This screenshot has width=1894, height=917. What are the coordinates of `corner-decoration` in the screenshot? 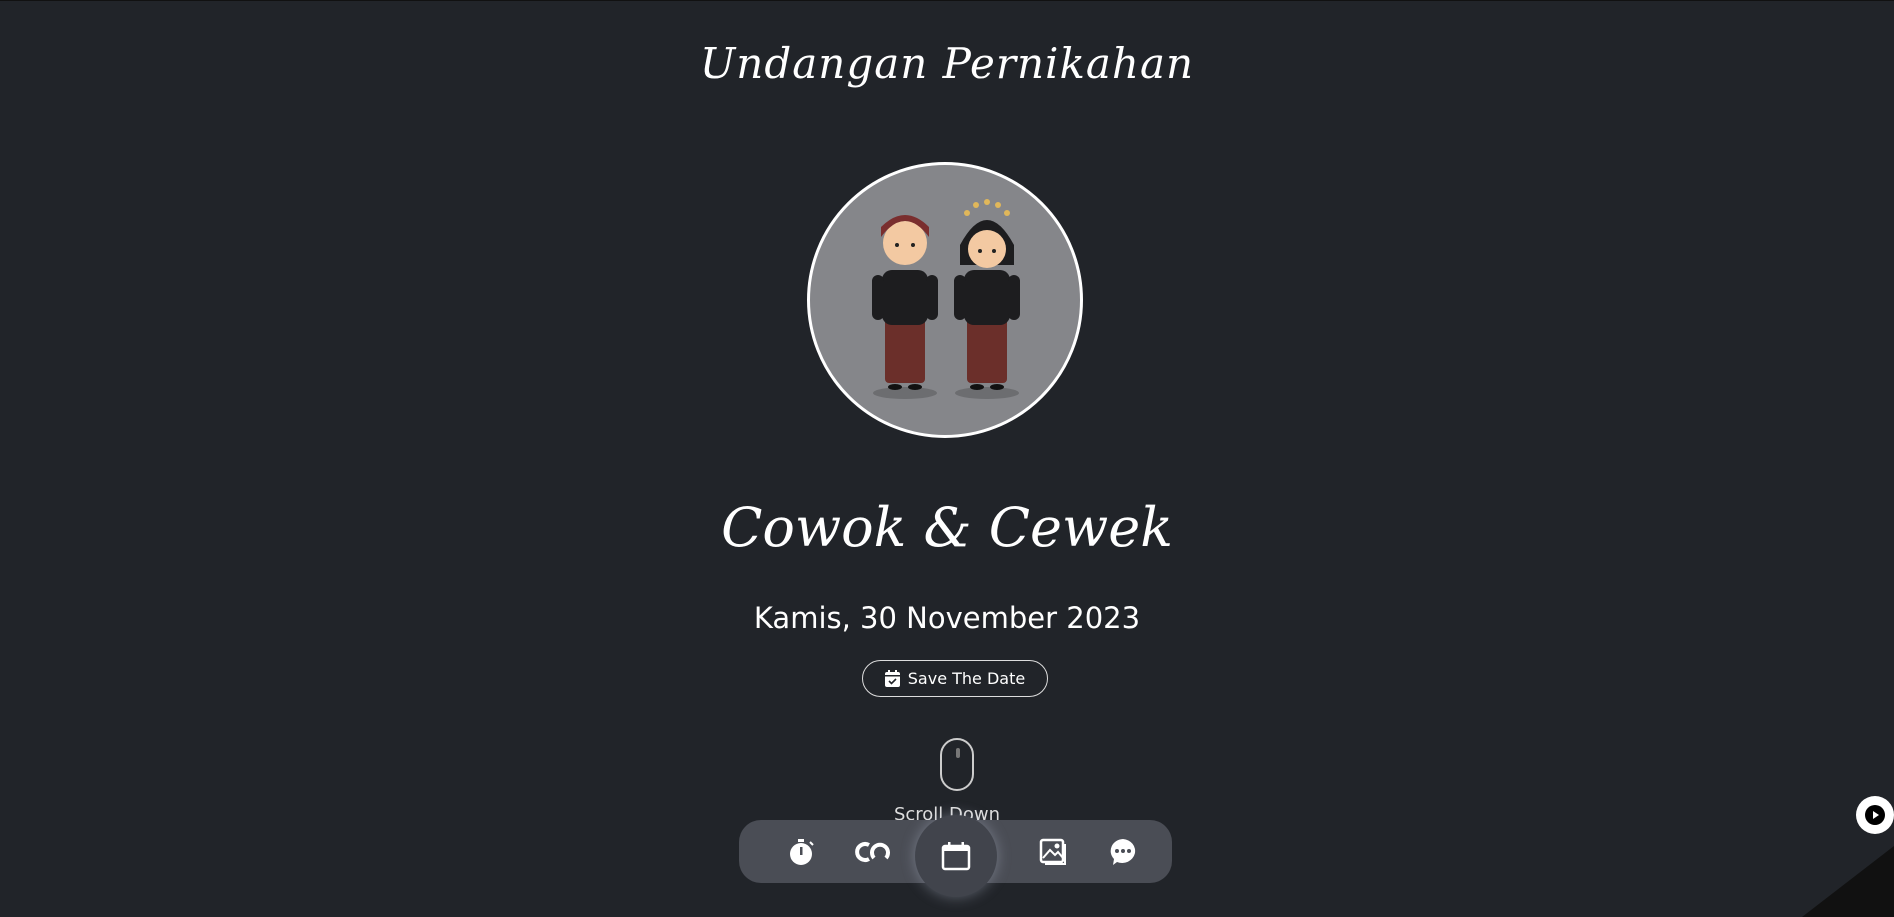 It's located at (1848, 881).